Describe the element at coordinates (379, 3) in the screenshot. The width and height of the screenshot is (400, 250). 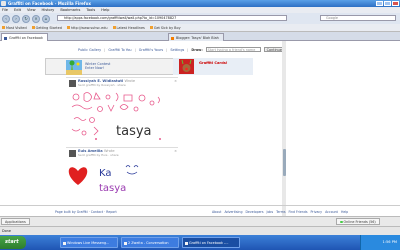
I see `minimize-button` at that location.